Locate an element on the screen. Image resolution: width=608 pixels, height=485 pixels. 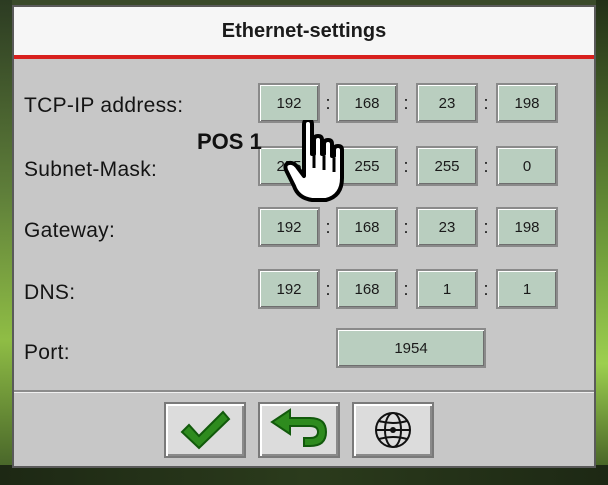
subnet-octet-3-field: 255 is located at coordinates (447, 166).